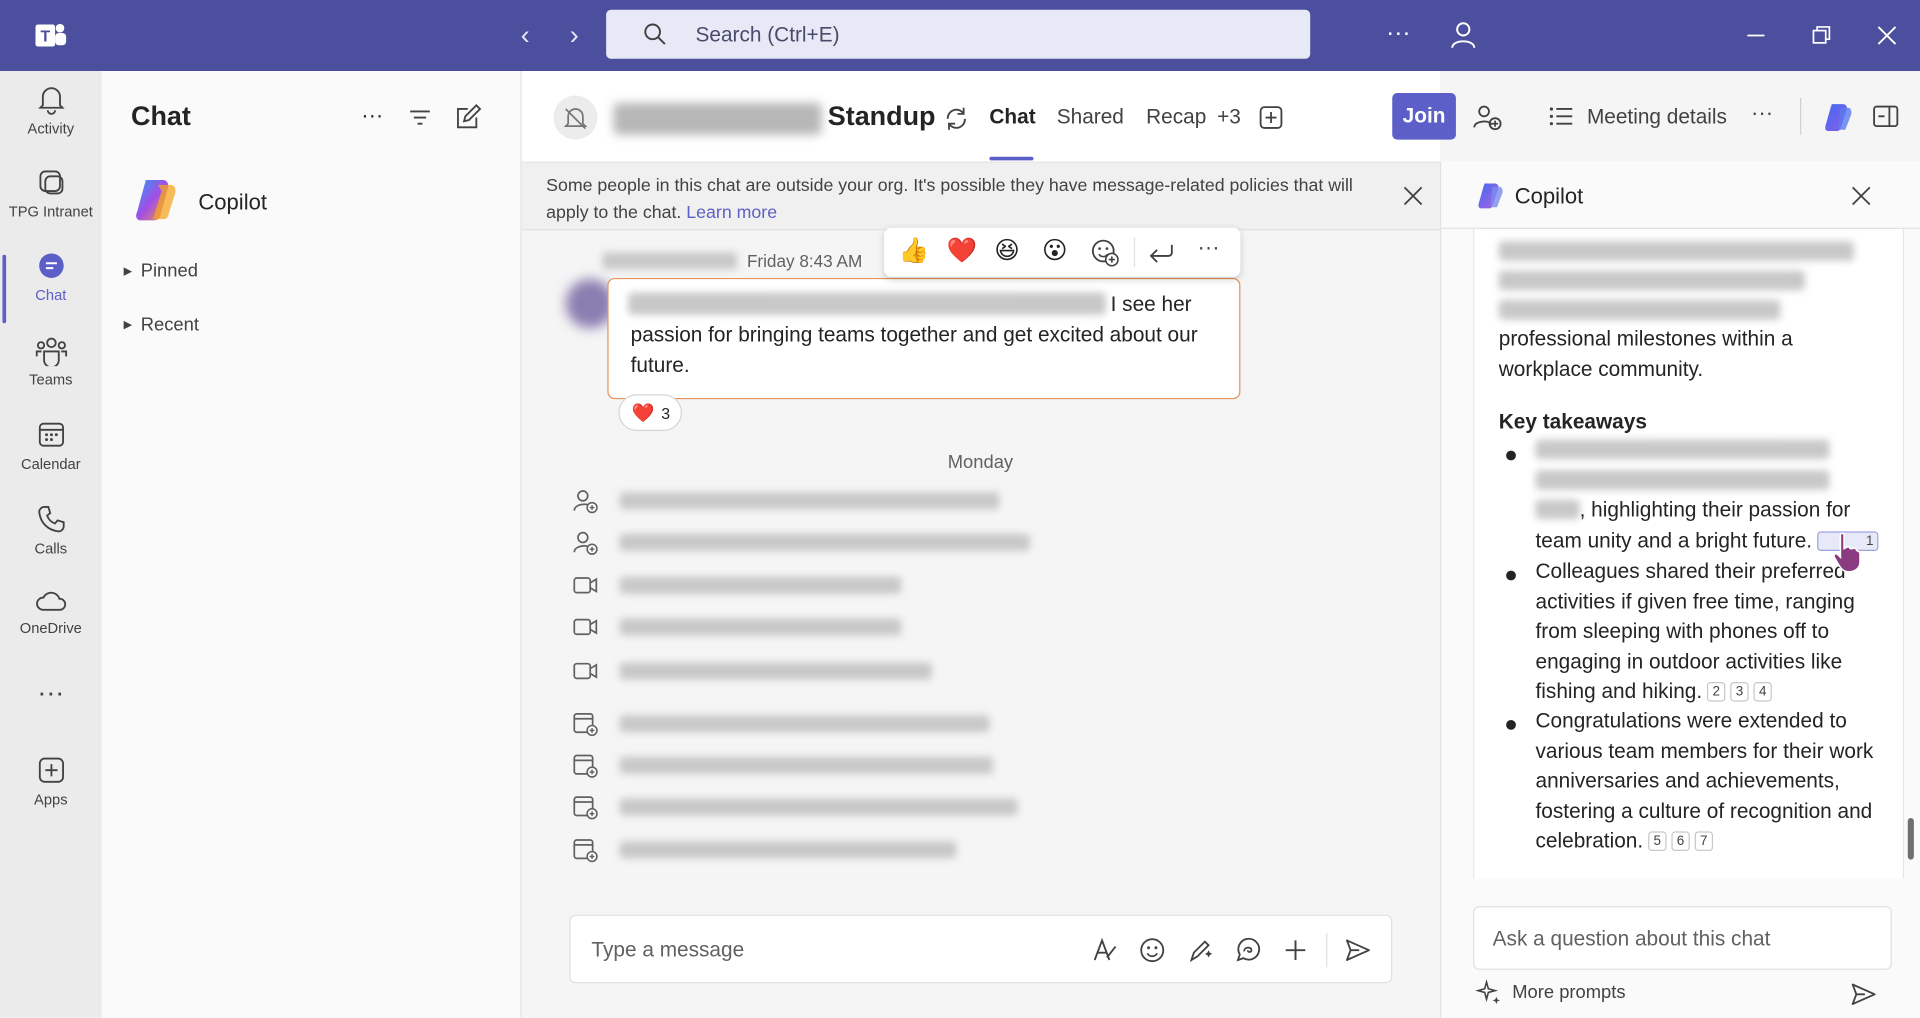 This screenshot has width=1920, height=1018. Describe the element at coordinates (467, 117) in the screenshot. I see `new-chat-icon` at that location.